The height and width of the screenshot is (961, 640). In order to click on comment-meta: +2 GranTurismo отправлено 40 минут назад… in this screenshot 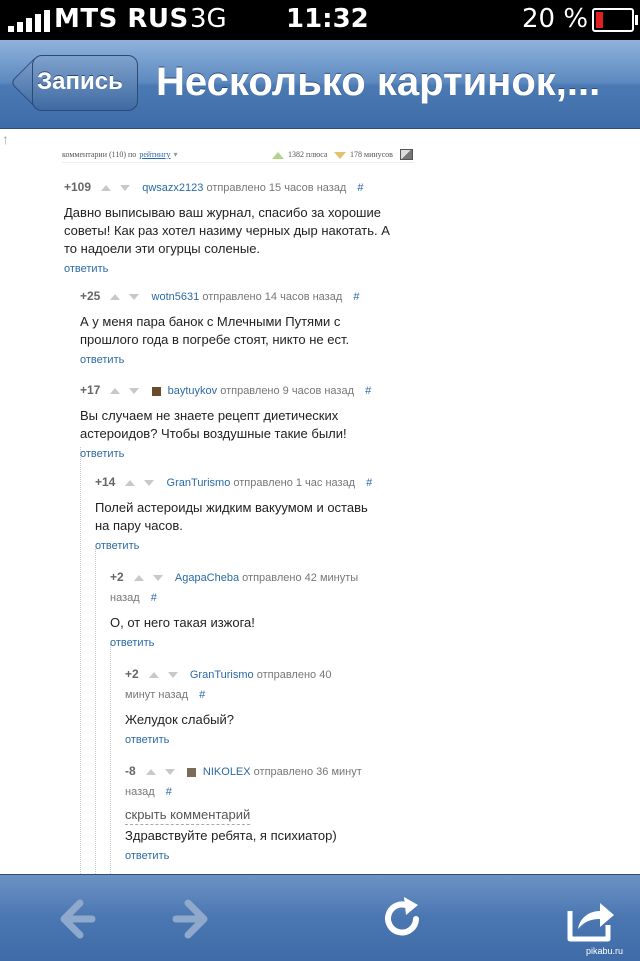, I will do `click(245, 684)`.